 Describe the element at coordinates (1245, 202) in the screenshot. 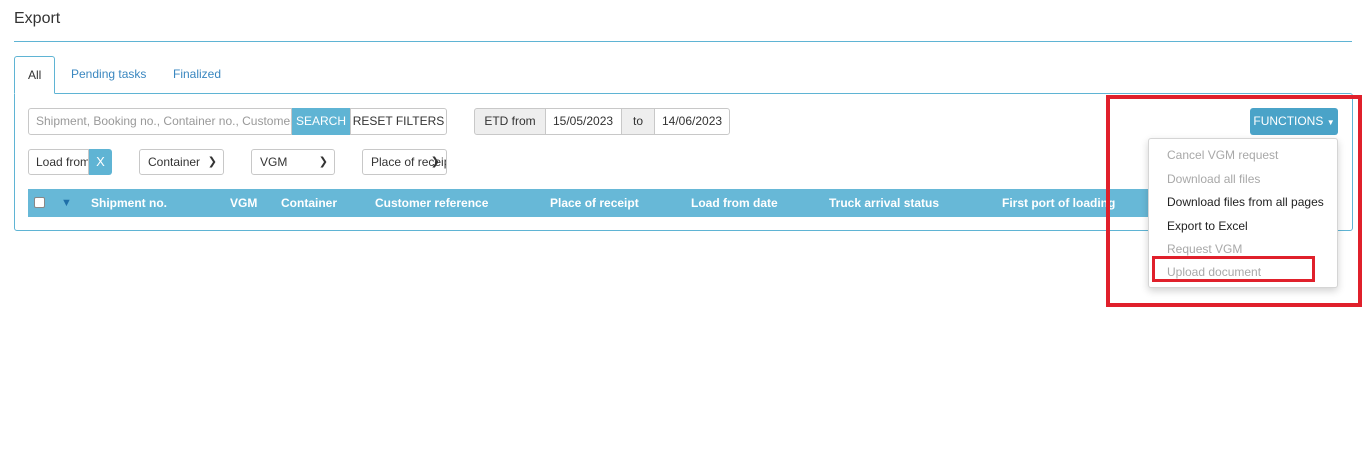

I see `menu-item-download-files-from-all-pages: Download files from all pages` at that location.